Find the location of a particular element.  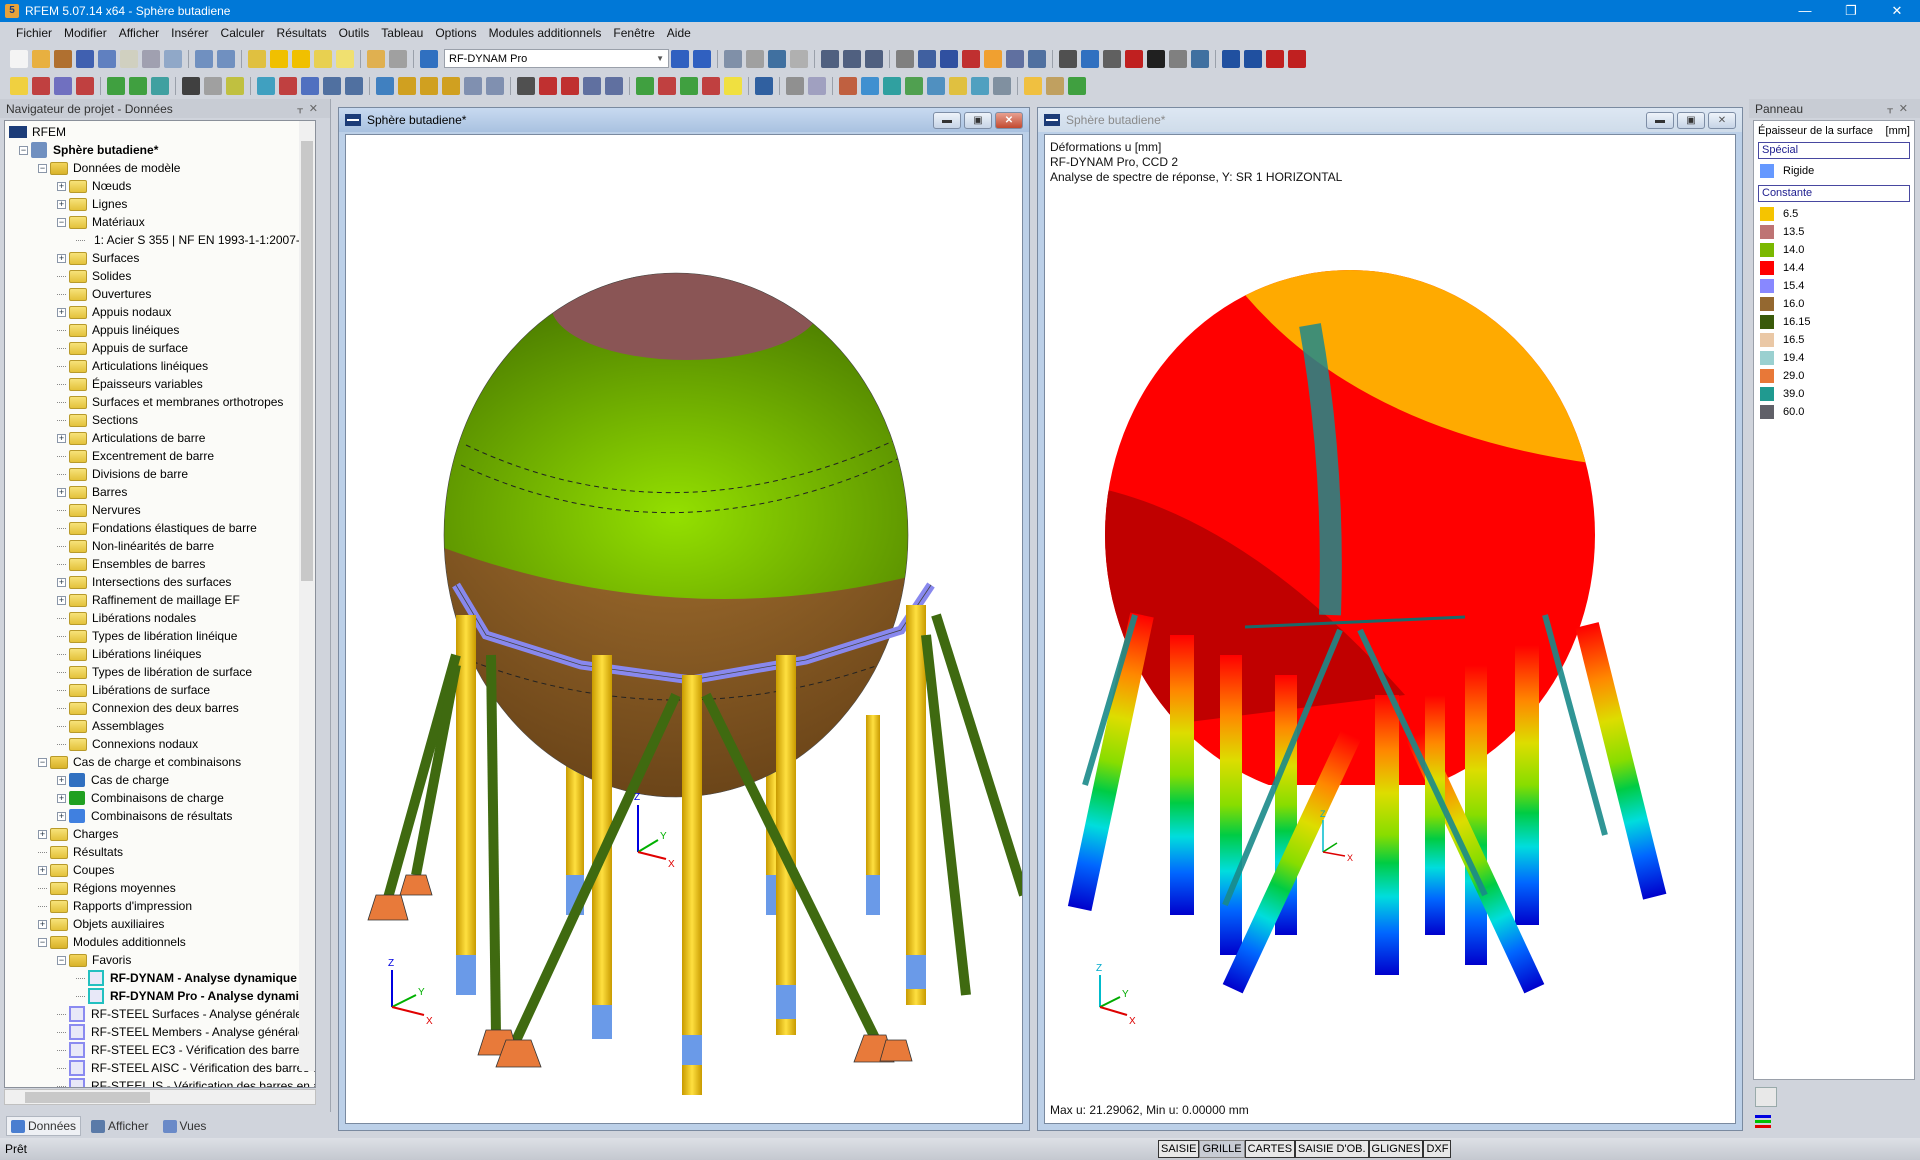

animation-icon is located at coordinates (852, 58).